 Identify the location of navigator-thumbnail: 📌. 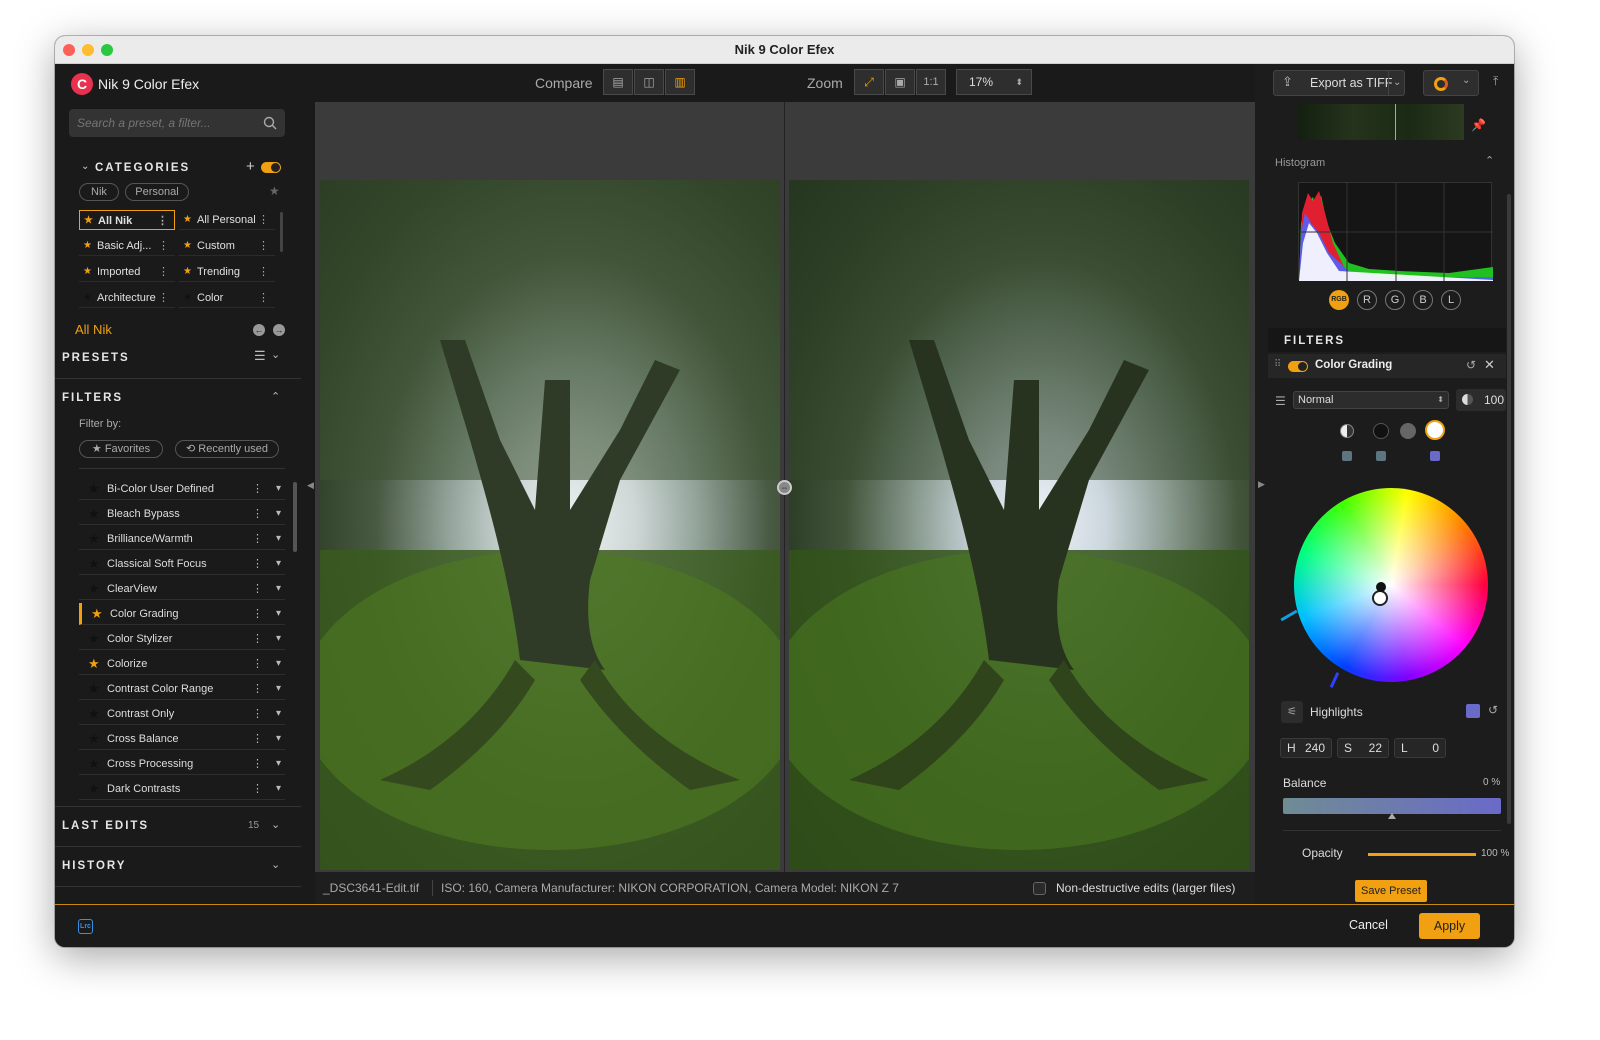
(1392, 122).